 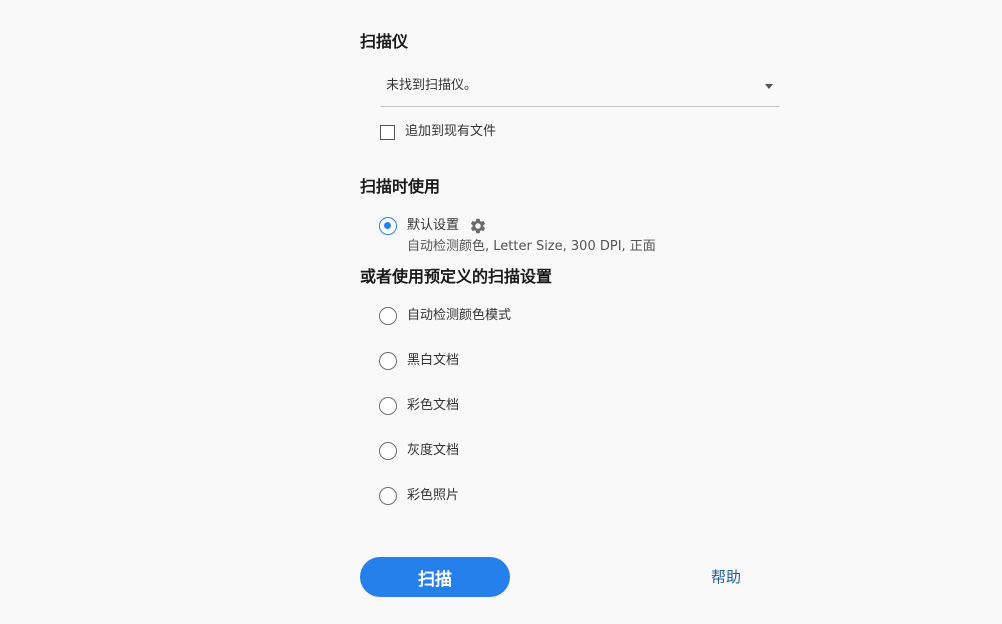 I want to click on chevron-down-icon, so click(x=769, y=86).